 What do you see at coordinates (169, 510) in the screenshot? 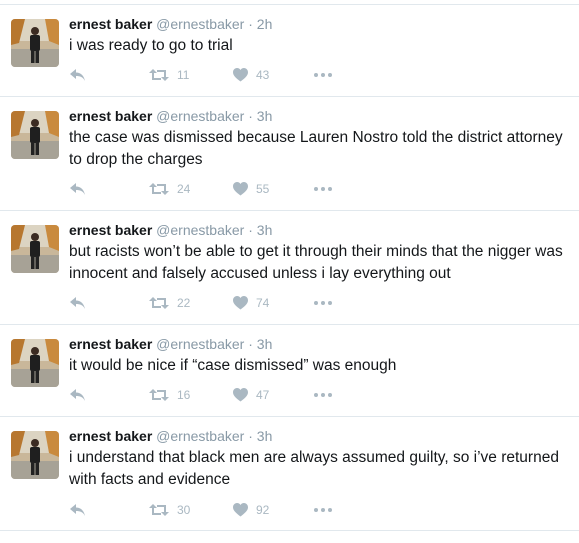
I see `retweet-button: 30` at bounding box center [169, 510].